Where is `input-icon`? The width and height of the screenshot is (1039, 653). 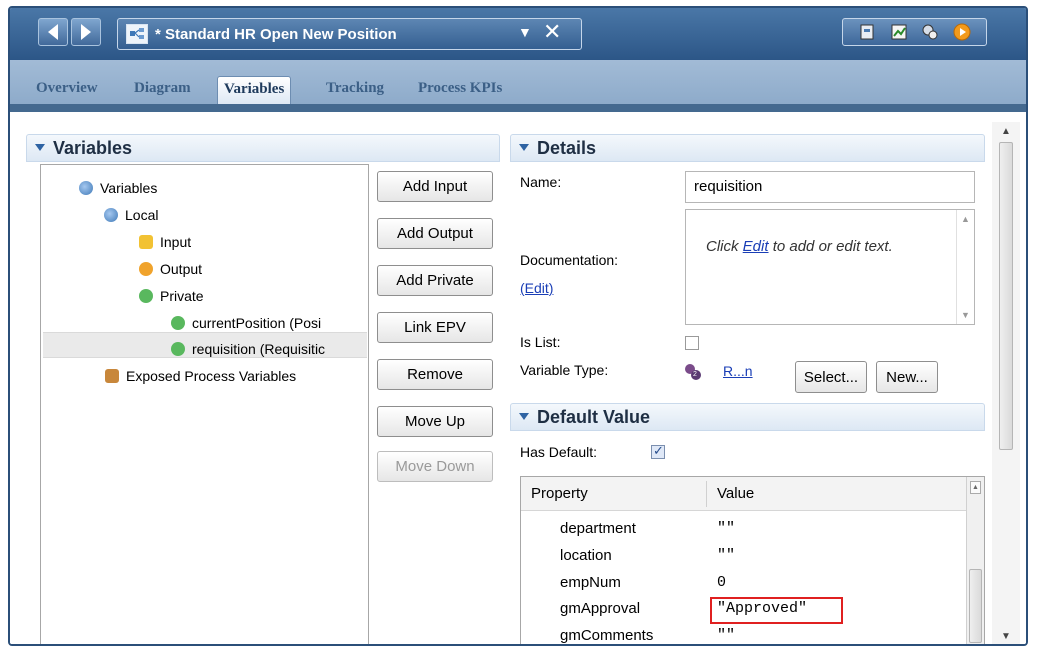
input-icon is located at coordinates (146, 242).